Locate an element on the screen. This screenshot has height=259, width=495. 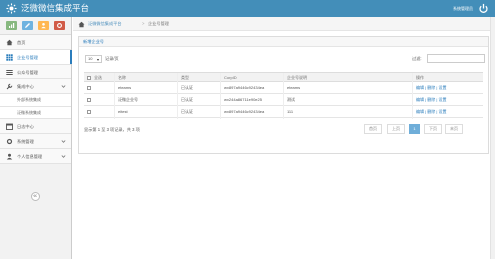
sidebar-subitem-external: 外部系统集成 is located at coordinates (35, 100).